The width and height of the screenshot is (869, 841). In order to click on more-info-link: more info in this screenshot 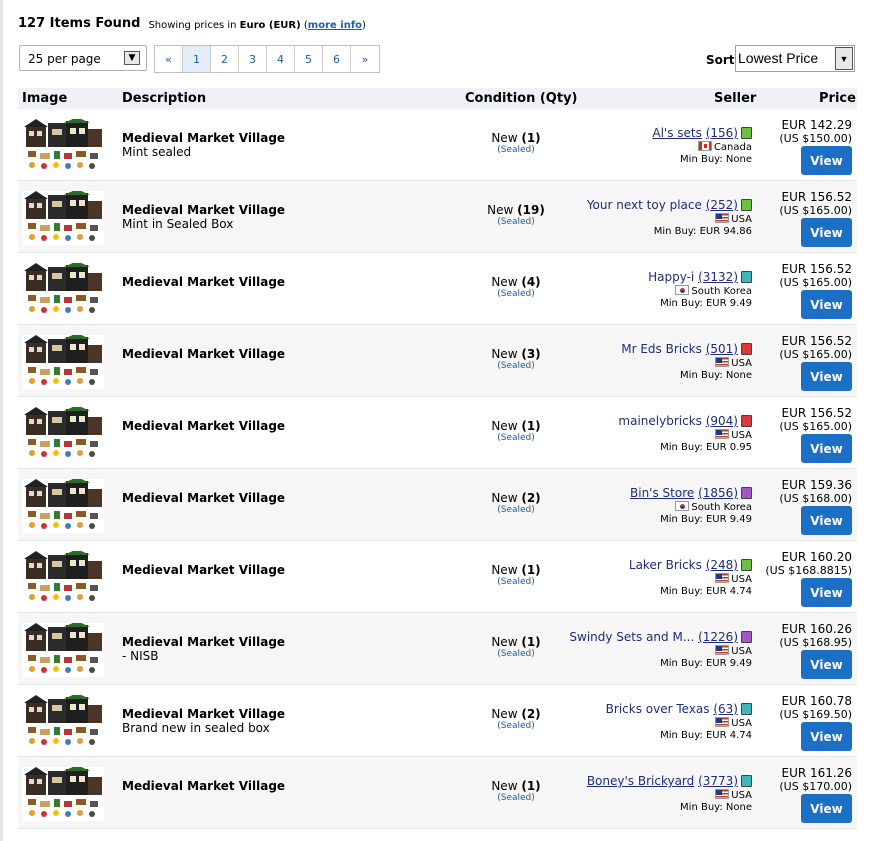, I will do `click(335, 25)`.